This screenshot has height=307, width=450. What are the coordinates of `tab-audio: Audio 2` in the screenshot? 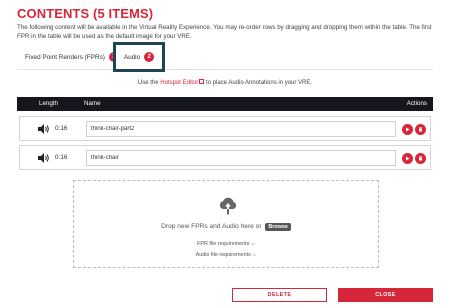 It's located at (139, 57).